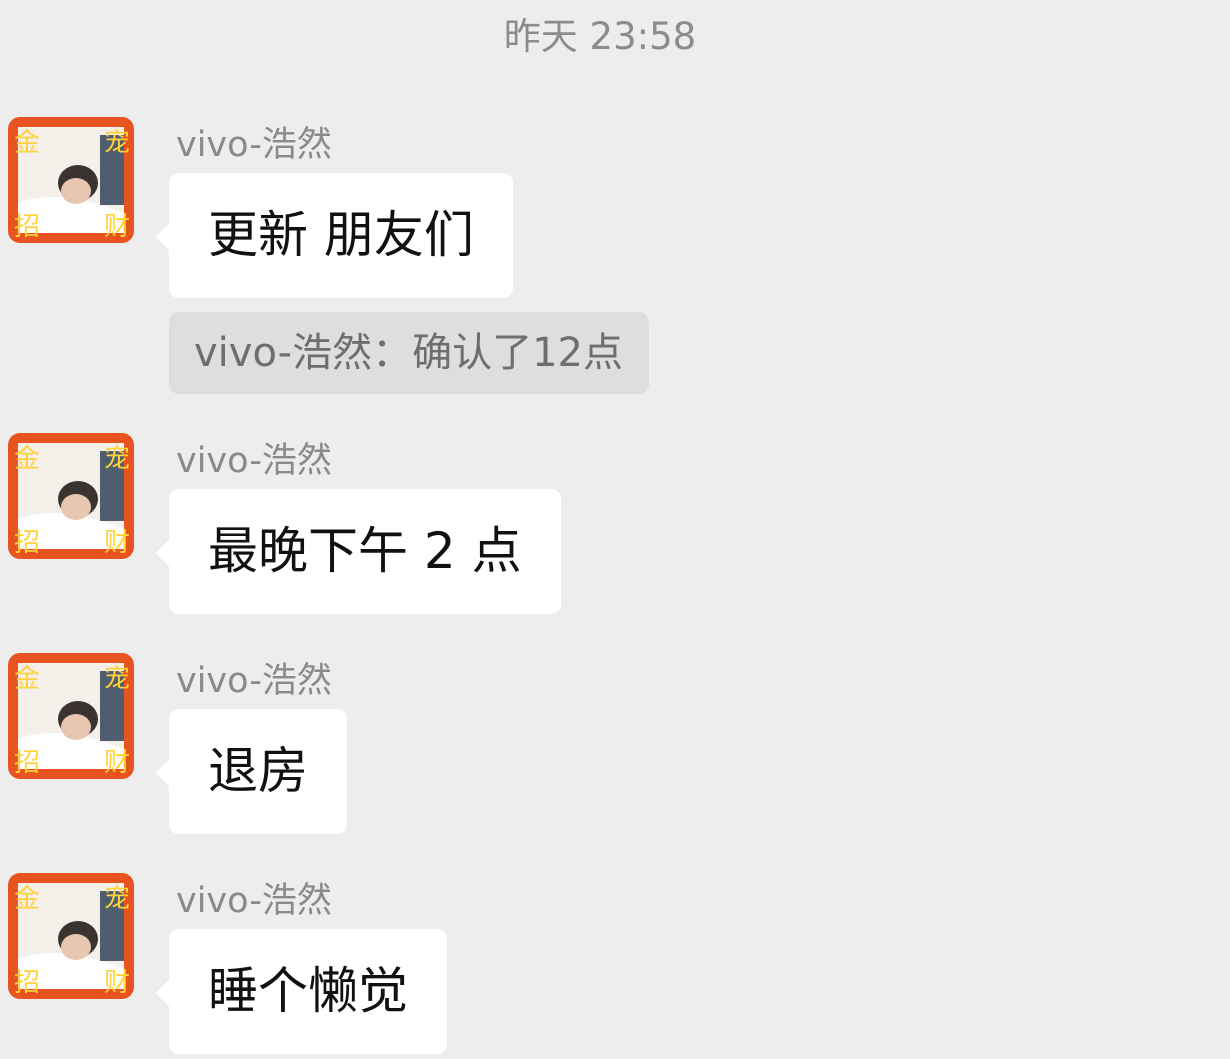 The image size is (1230, 1059). I want to click on message-bubble: 退房, so click(251, 771).